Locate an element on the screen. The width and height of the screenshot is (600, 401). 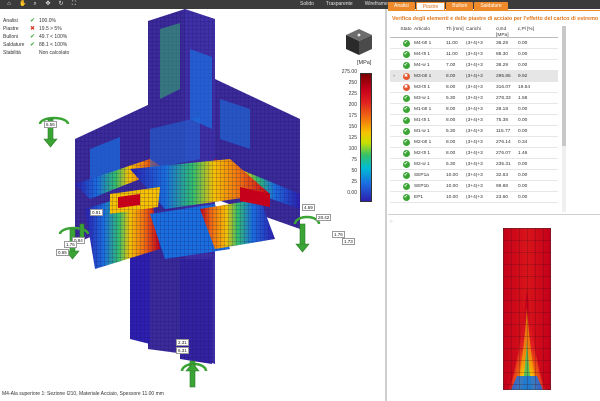
table-row: ✔ M1-tfl 1 8.00 (3+4)+3 75.38 0.00 is located at coordinates (474, 120).